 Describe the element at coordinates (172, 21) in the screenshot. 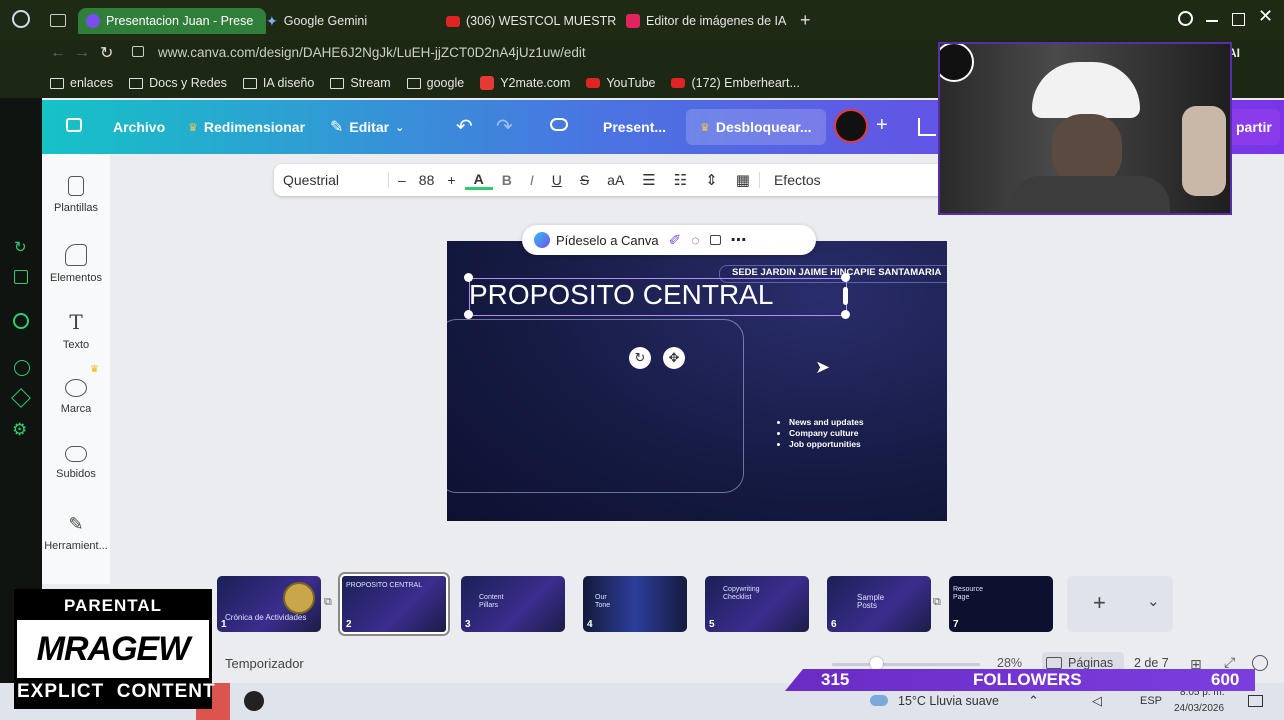

I see `tab-canva: Presentacion Juan - Prese` at that location.